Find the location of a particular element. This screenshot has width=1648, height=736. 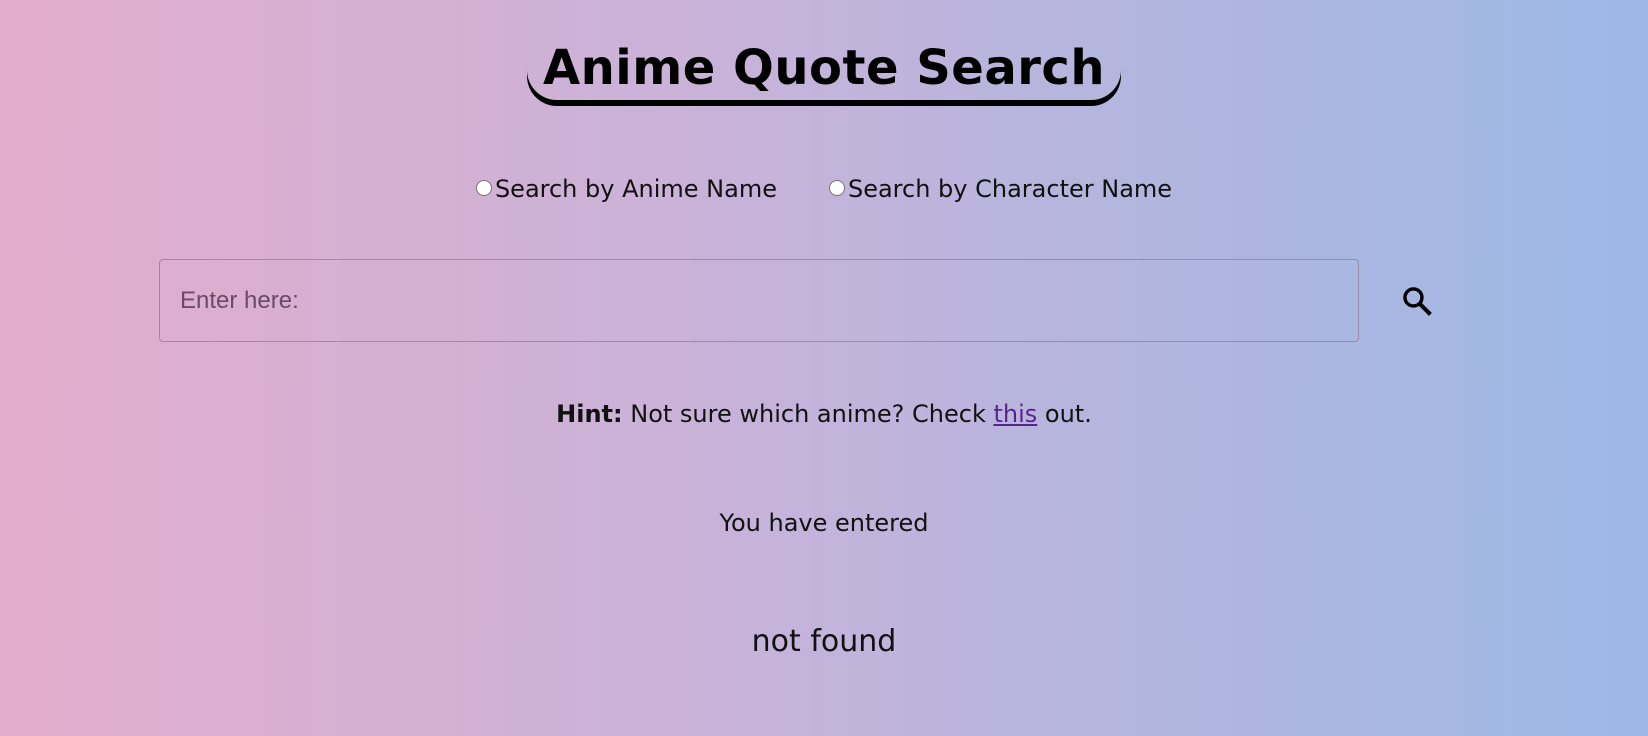

radio-button-character is located at coordinates (836, 188).